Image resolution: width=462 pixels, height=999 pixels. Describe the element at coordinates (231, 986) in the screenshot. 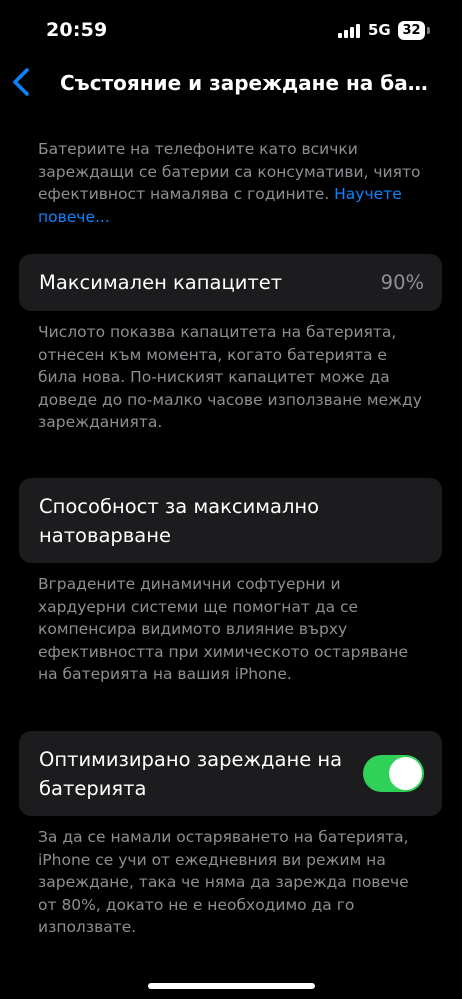

I see `home-indicator` at that location.